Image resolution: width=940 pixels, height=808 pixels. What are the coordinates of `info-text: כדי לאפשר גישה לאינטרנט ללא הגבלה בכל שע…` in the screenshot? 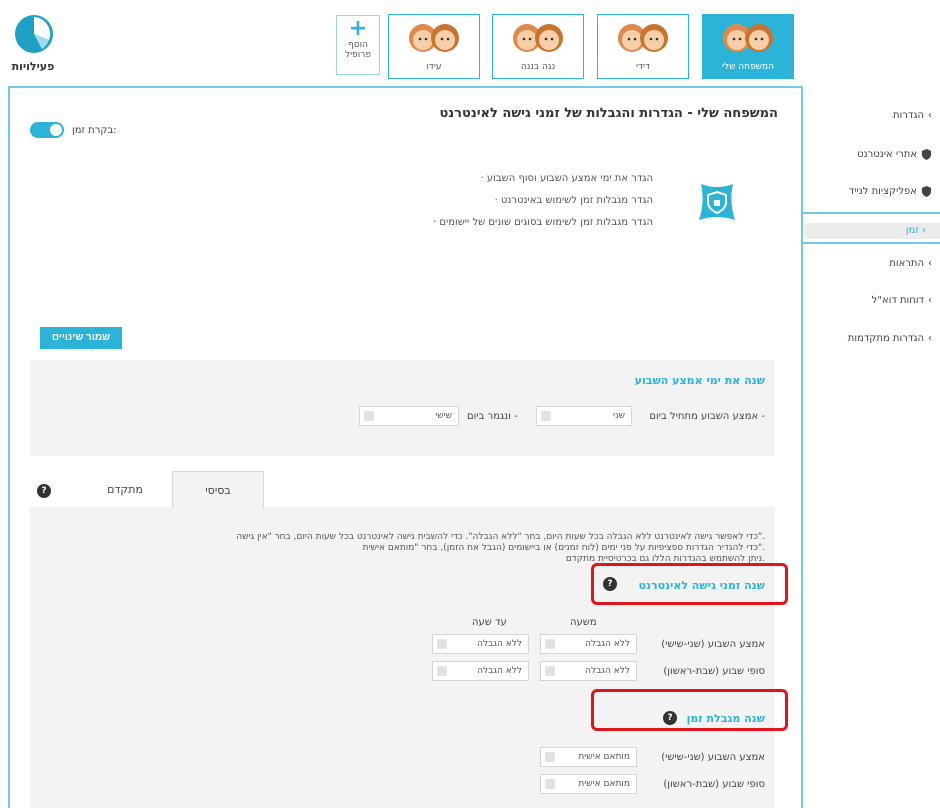 It's located at (470, 548).